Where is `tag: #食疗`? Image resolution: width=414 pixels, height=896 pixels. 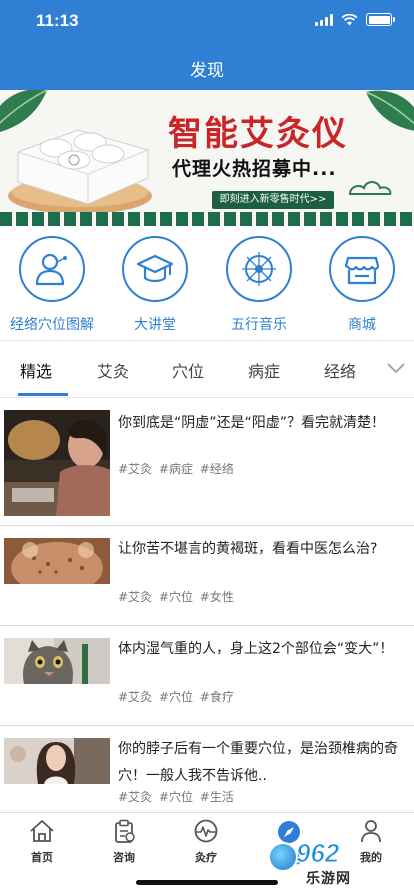 tag: #食疗 is located at coordinates (217, 697).